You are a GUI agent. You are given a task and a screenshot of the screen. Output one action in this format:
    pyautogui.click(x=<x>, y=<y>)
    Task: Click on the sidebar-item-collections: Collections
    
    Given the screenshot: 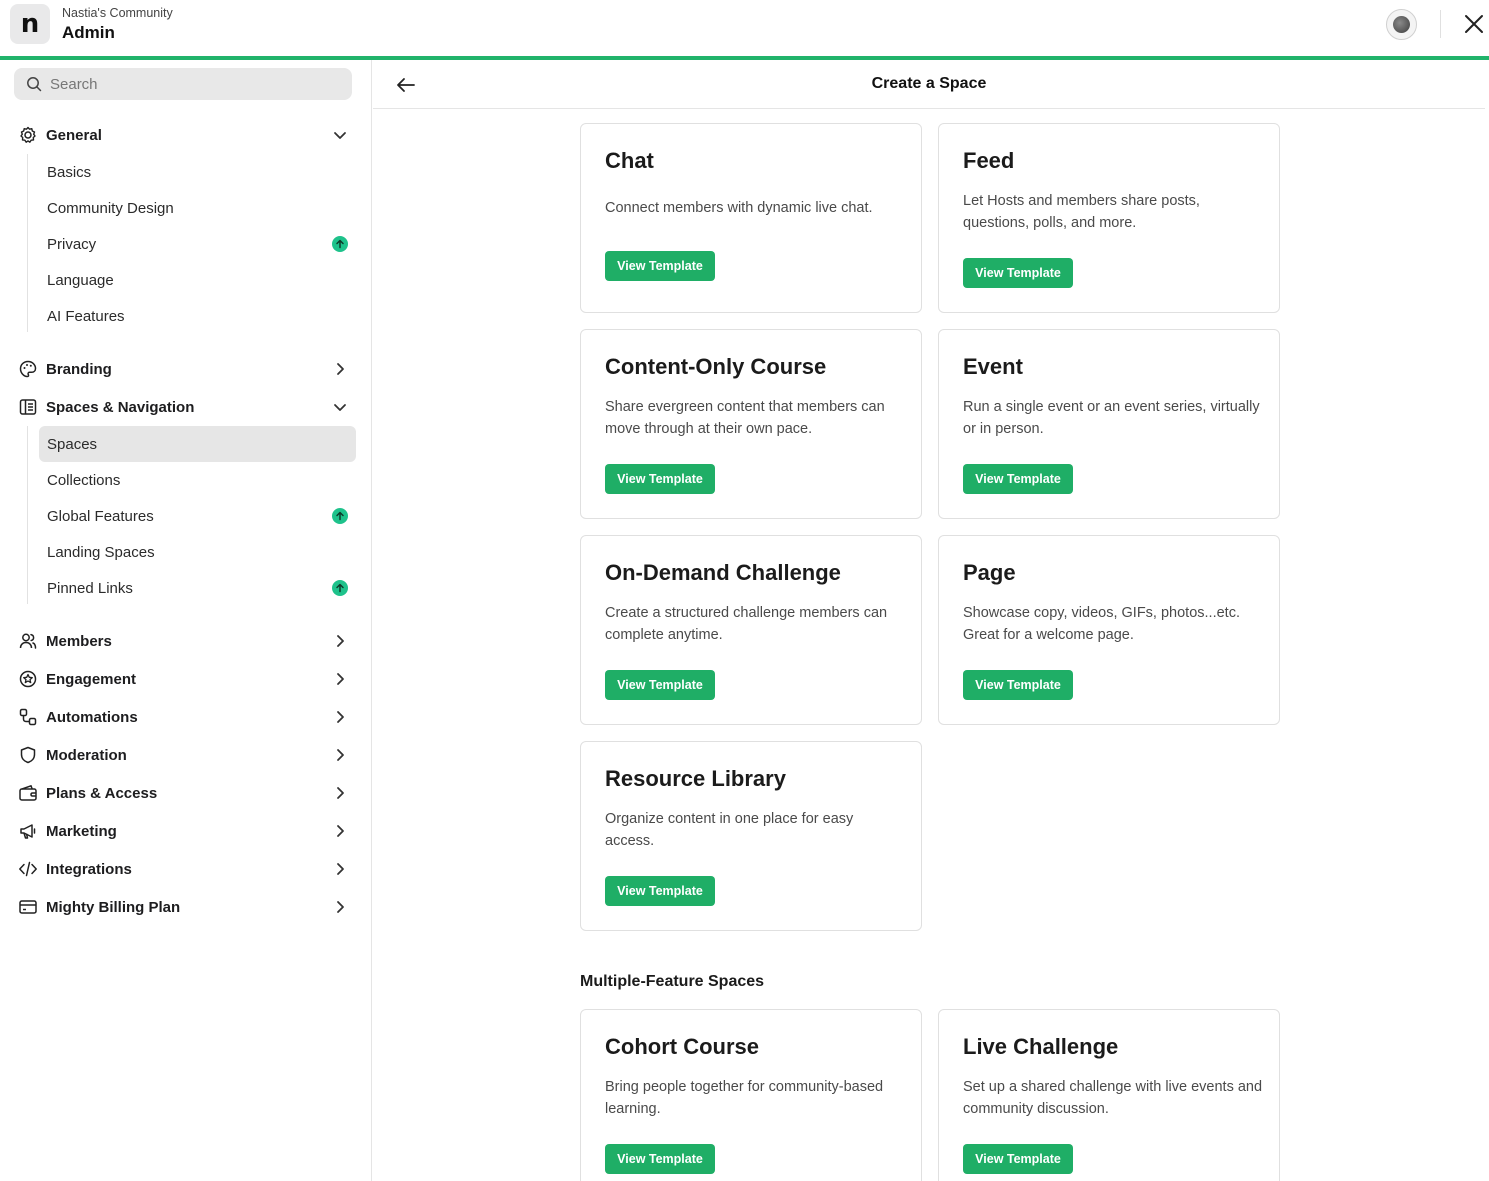 What is the action you would take?
    pyautogui.click(x=197, y=480)
    